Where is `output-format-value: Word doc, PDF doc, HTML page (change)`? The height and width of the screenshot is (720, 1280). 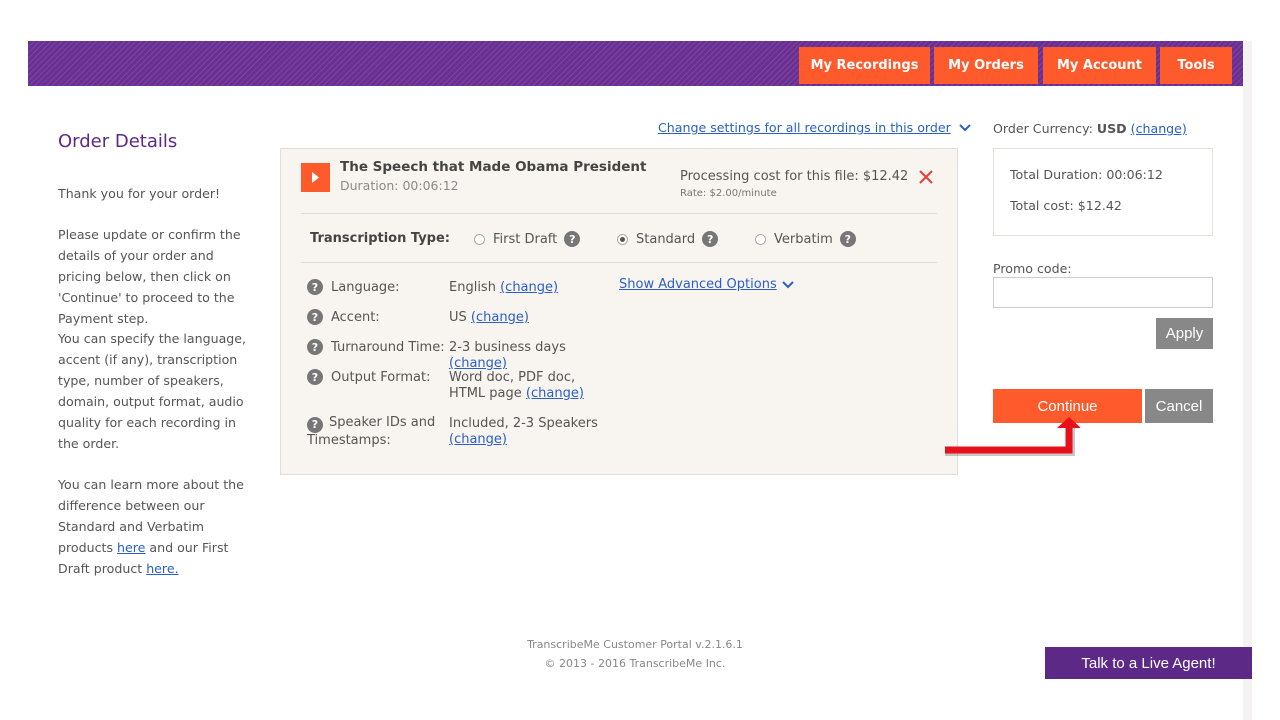 output-format-value: Word doc, PDF doc, HTML page (change) is located at coordinates (531, 386).